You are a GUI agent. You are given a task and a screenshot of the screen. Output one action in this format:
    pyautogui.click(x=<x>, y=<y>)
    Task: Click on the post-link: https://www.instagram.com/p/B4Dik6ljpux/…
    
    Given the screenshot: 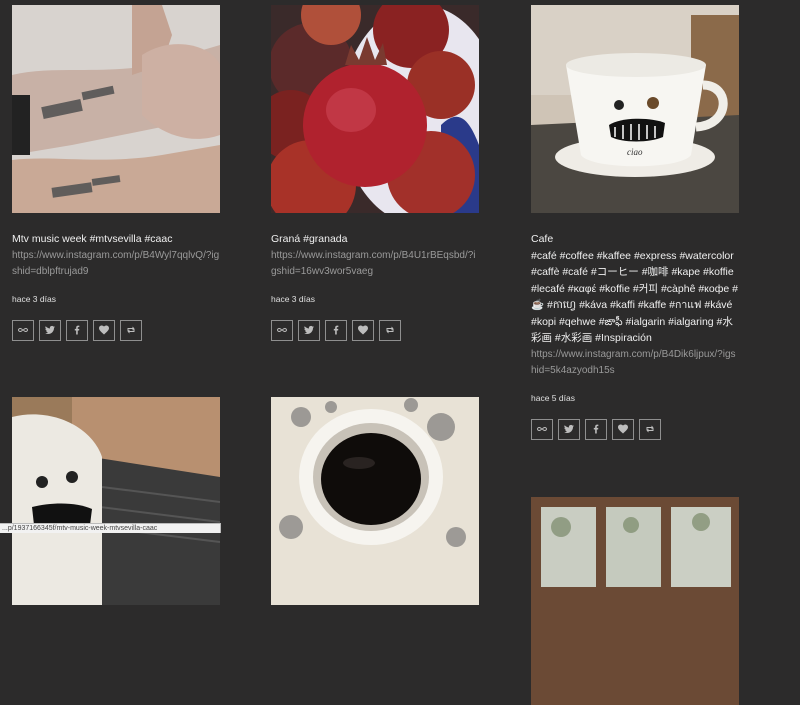 What is the action you would take?
    pyautogui.click(x=635, y=363)
    